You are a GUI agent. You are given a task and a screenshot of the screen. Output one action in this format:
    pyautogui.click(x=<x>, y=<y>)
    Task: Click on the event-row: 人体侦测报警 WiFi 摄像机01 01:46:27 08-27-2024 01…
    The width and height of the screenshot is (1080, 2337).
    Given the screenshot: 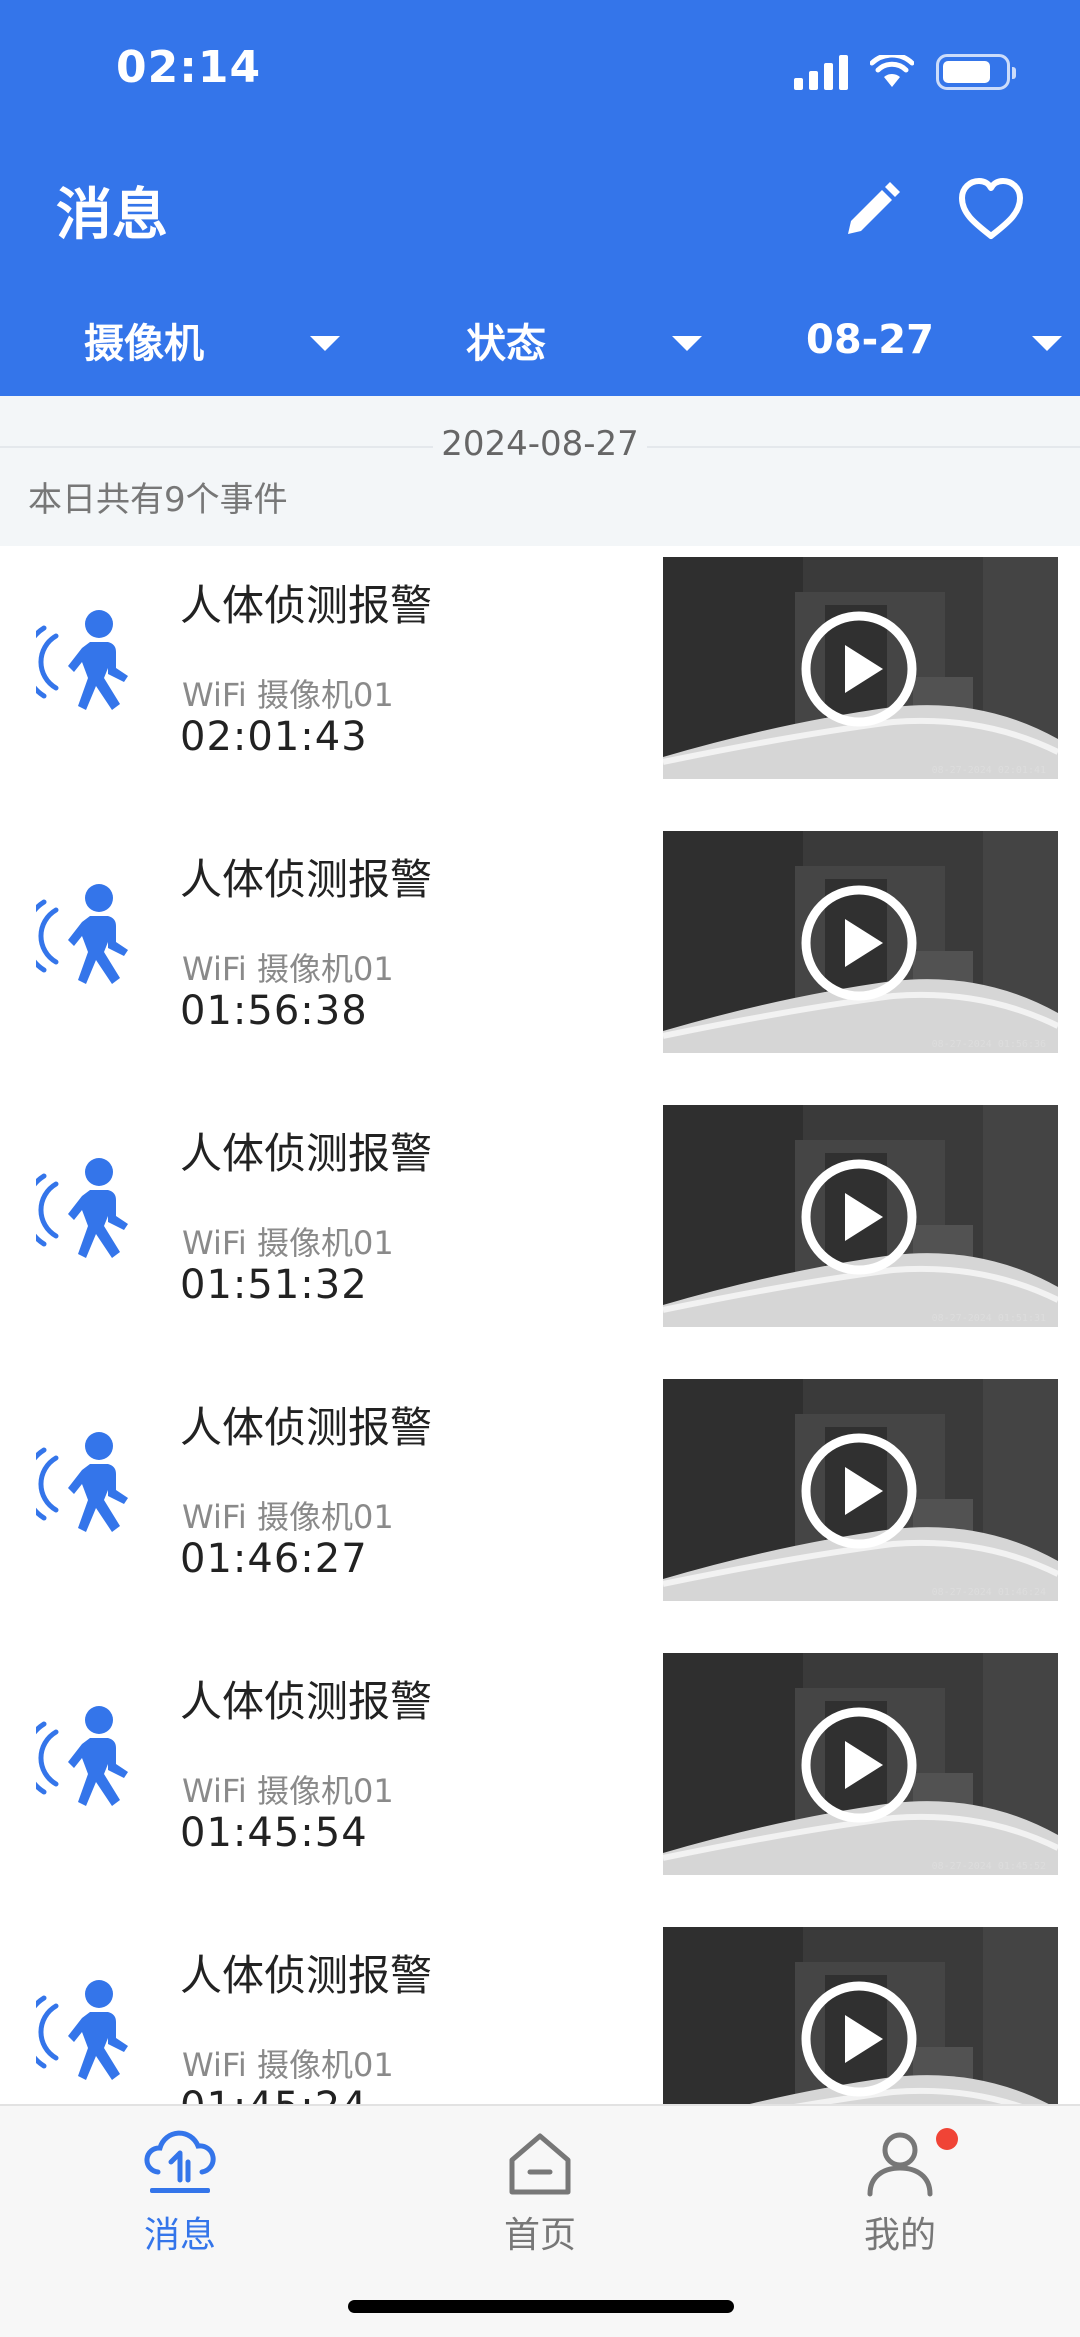 What is the action you would take?
    pyautogui.click(x=540, y=1505)
    